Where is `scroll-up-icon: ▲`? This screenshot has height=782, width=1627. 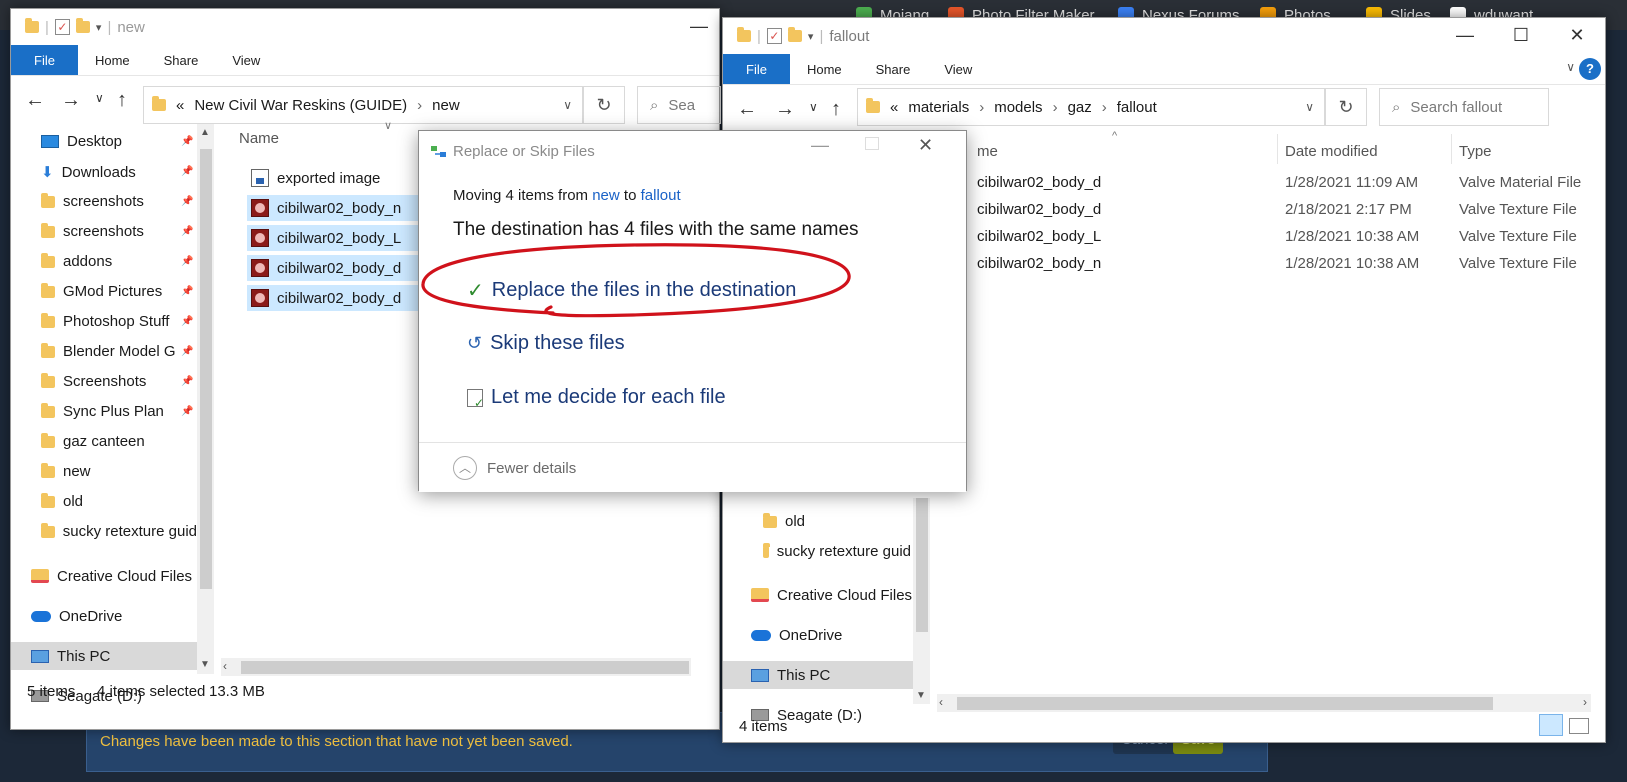 scroll-up-icon: ▲ is located at coordinates (205, 132).